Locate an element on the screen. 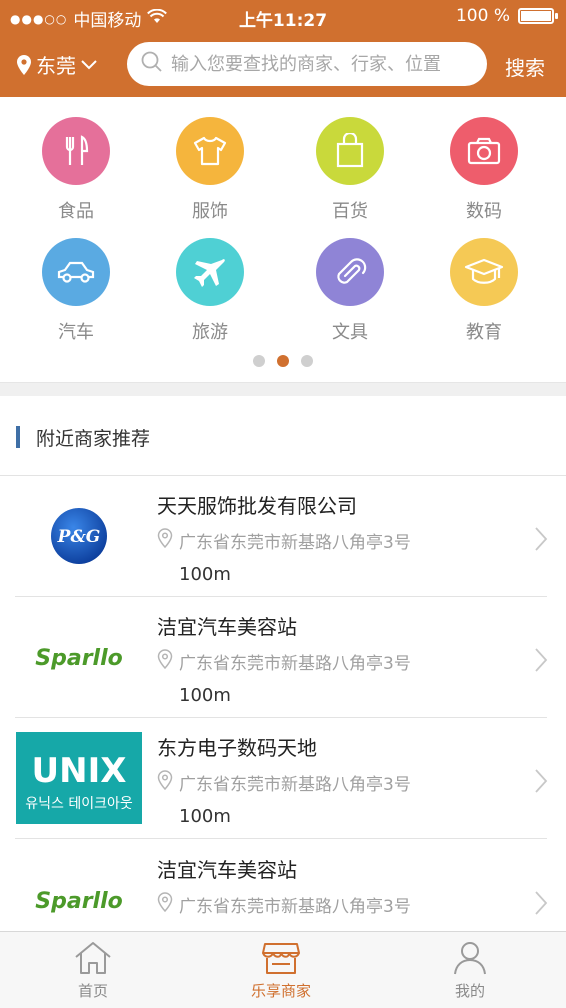 This screenshot has height=1008, width=566. category-travel: 旅游 is located at coordinates (210, 291).